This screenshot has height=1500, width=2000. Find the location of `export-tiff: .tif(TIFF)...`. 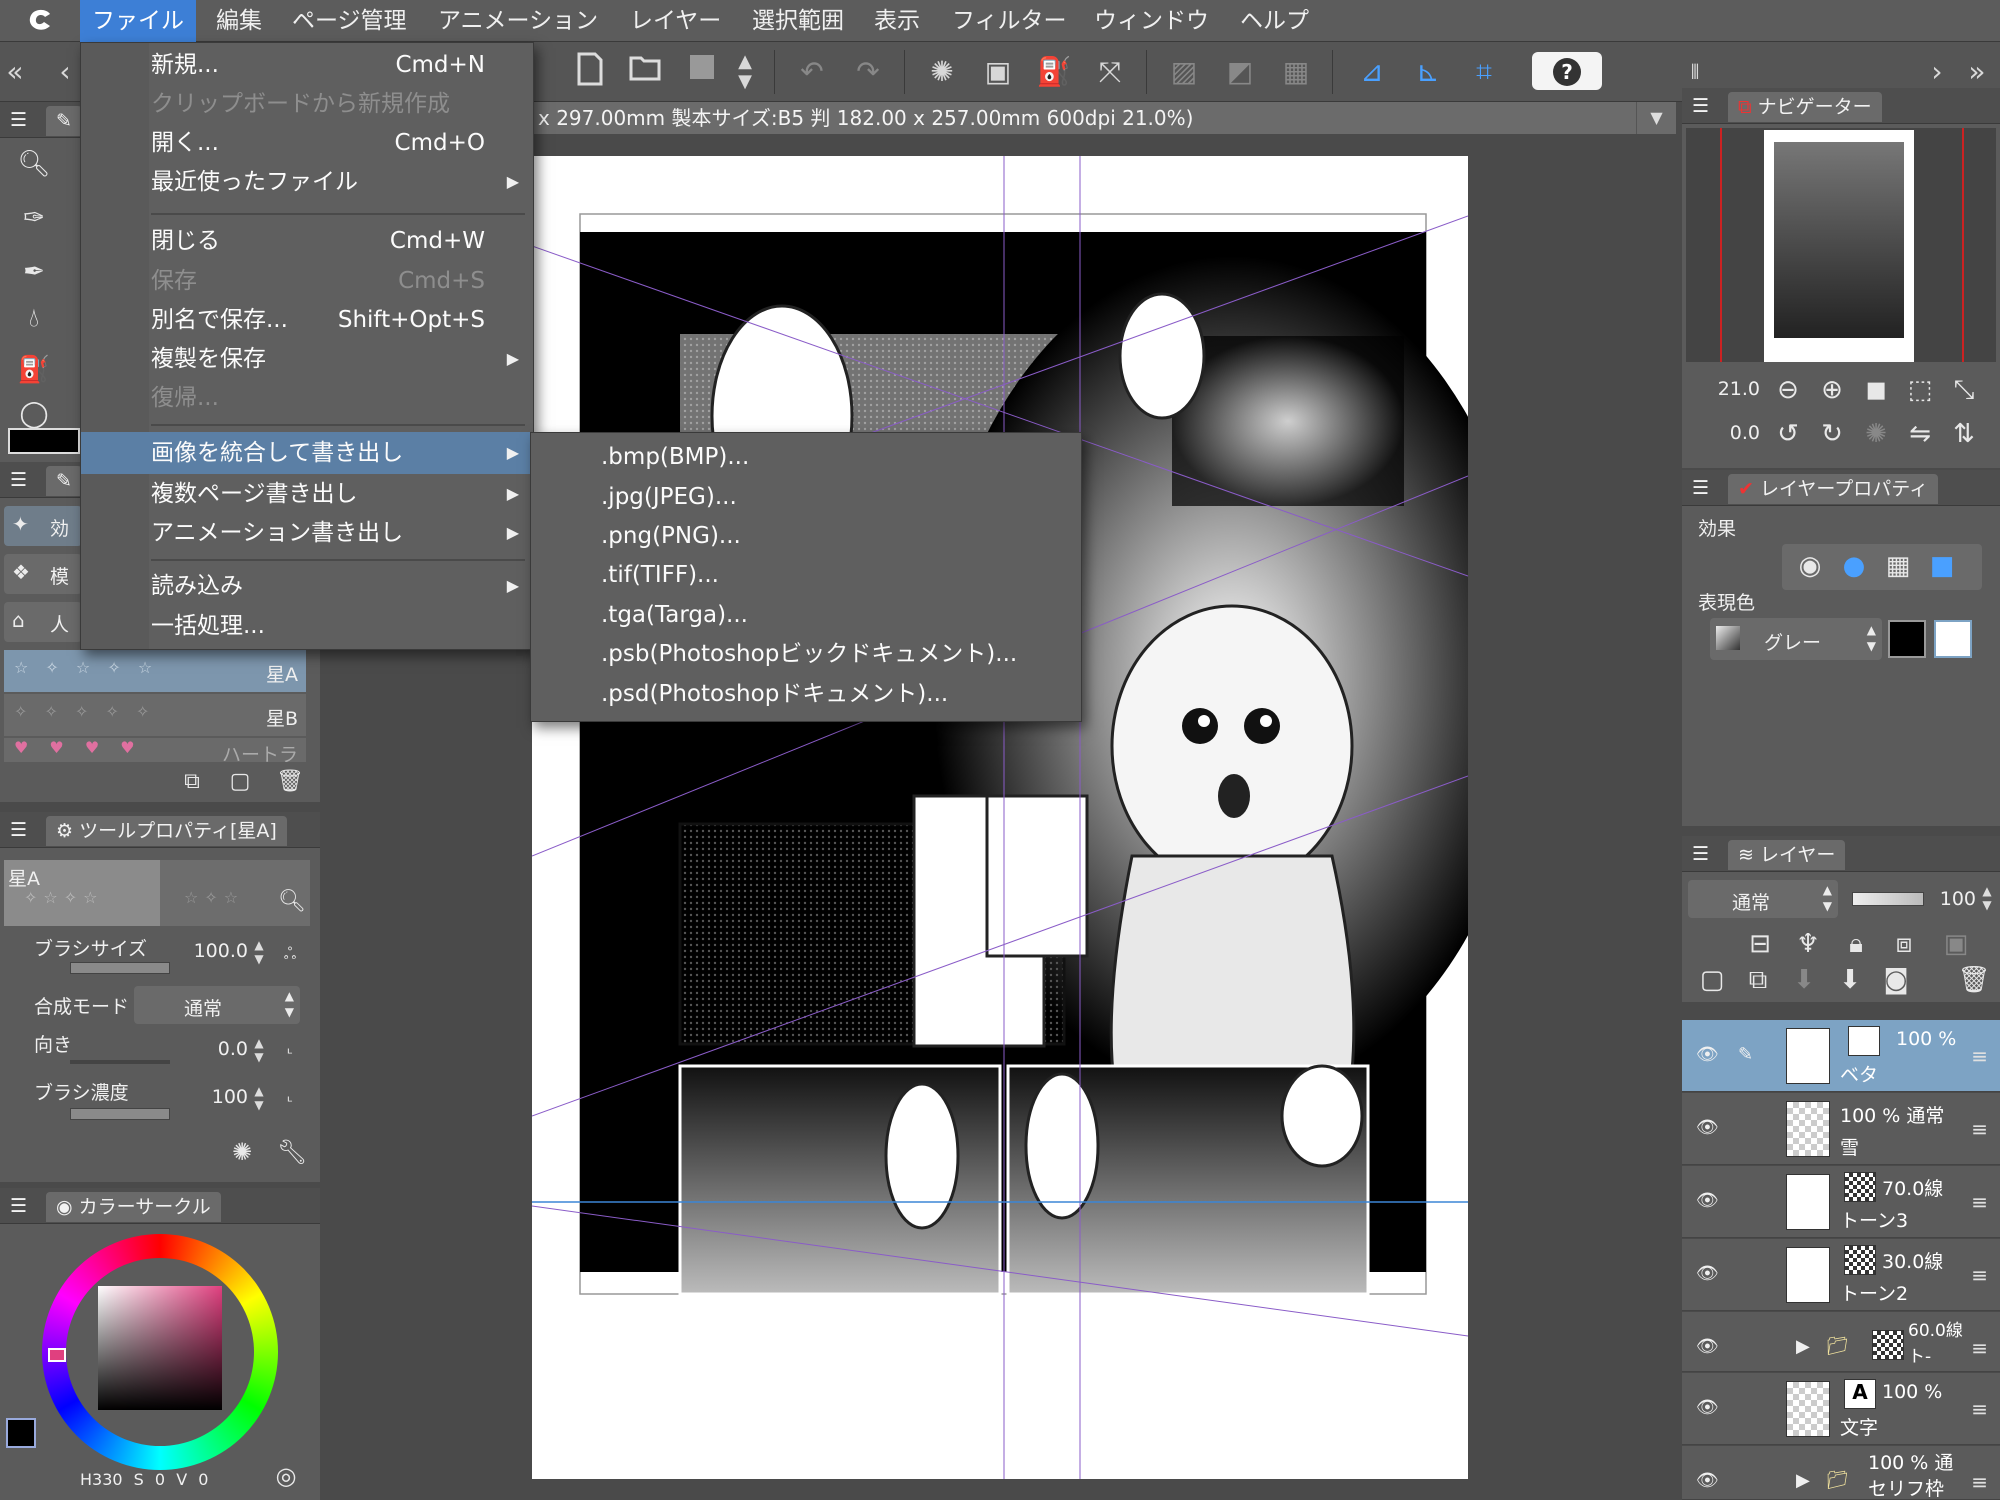

export-tiff: .tif(TIFF)... is located at coordinates (806, 575).